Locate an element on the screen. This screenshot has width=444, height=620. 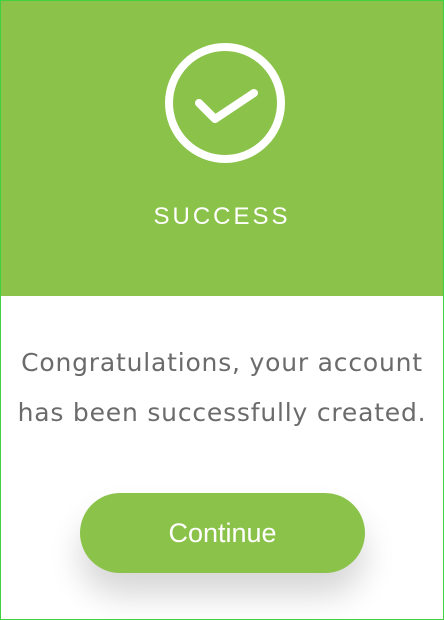
check-circle-icon is located at coordinates (225, 103).